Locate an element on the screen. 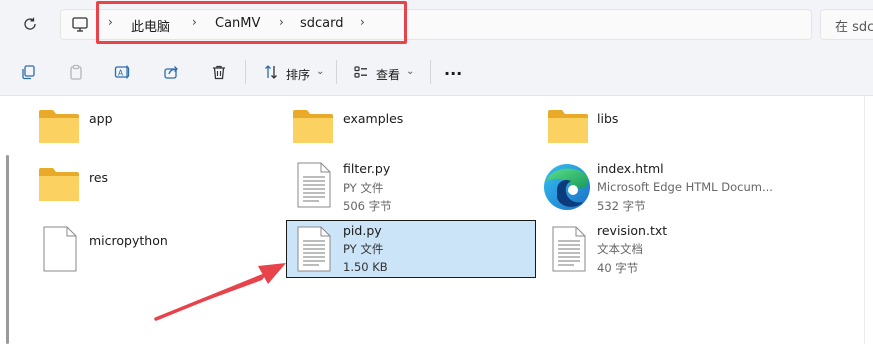  annotation-arrow is located at coordinates (220, 292).